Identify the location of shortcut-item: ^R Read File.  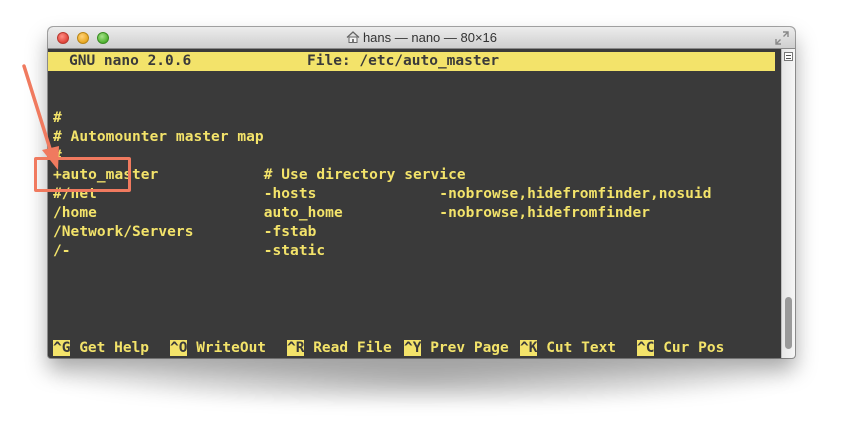
(339, 348).